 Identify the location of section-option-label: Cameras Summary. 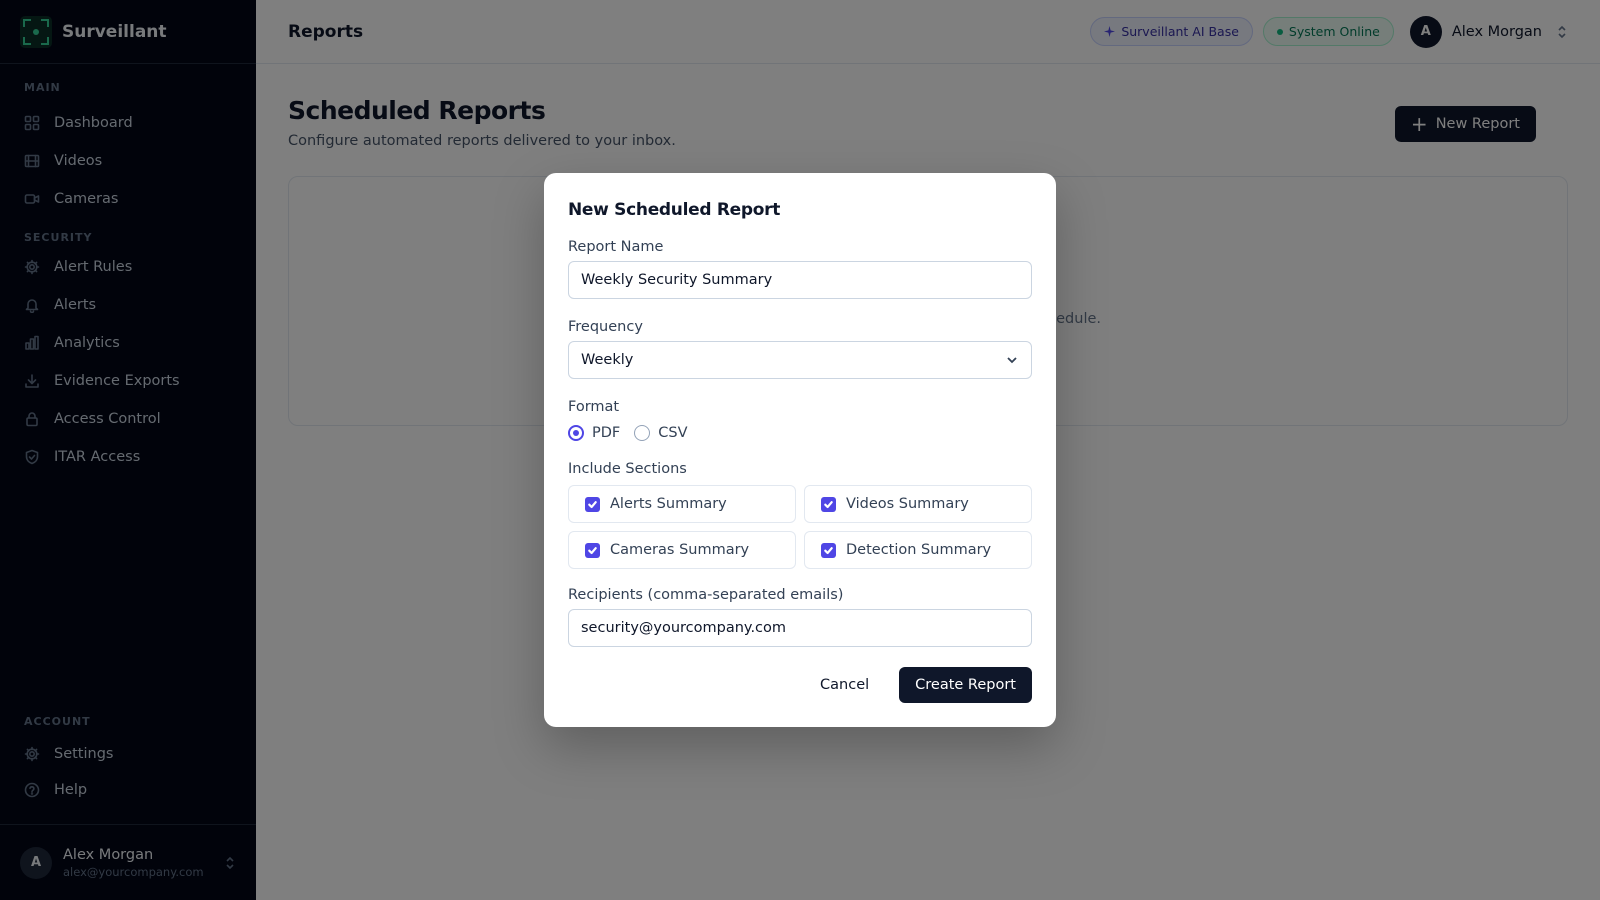
(680, 550).